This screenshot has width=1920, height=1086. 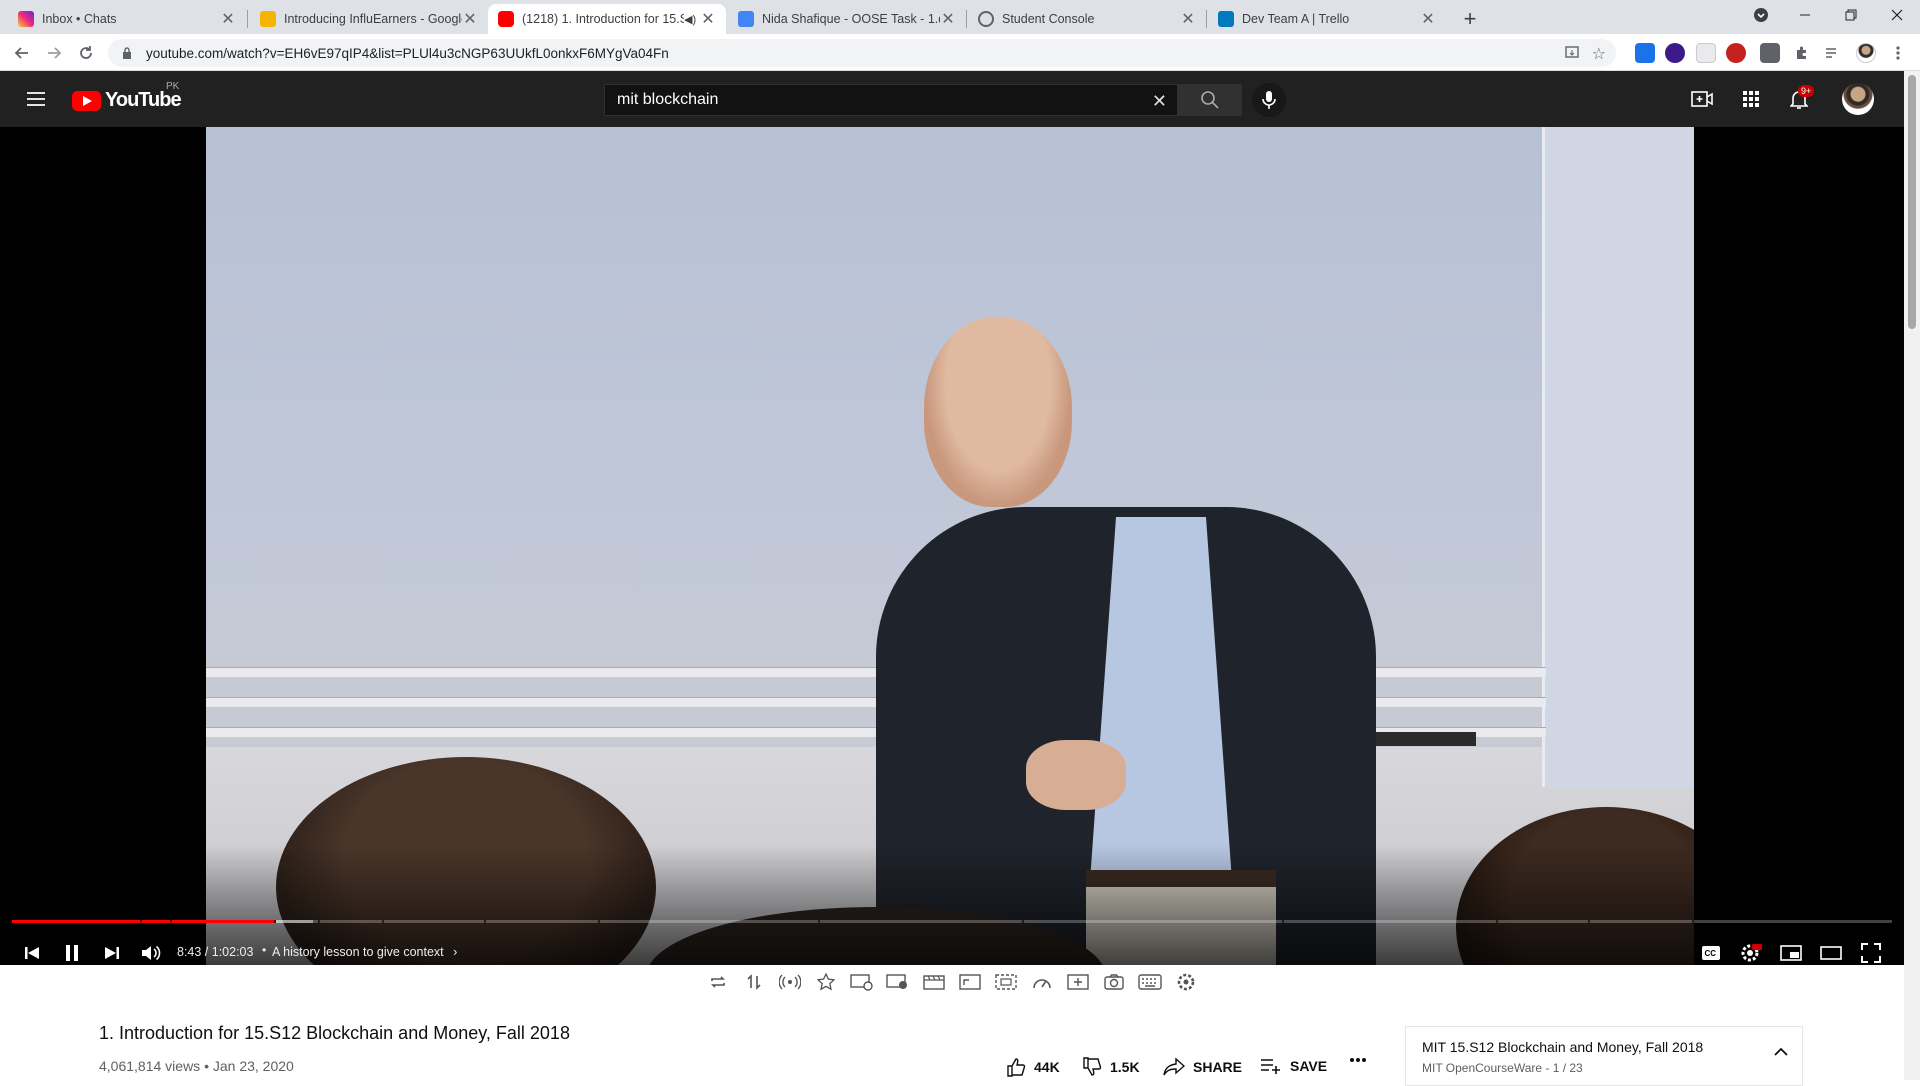 I want to click on chrome-menu-button, so click(x=1898, y=53).